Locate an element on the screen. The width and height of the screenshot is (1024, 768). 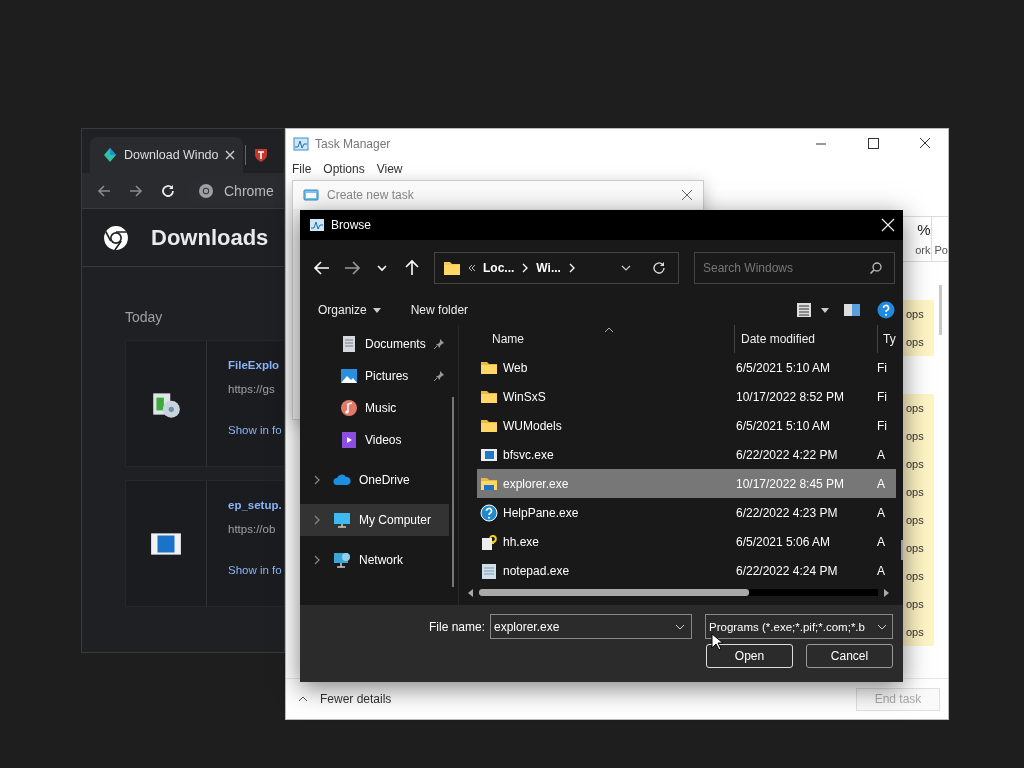
monitor-icon is located at coordinates (342, 520).